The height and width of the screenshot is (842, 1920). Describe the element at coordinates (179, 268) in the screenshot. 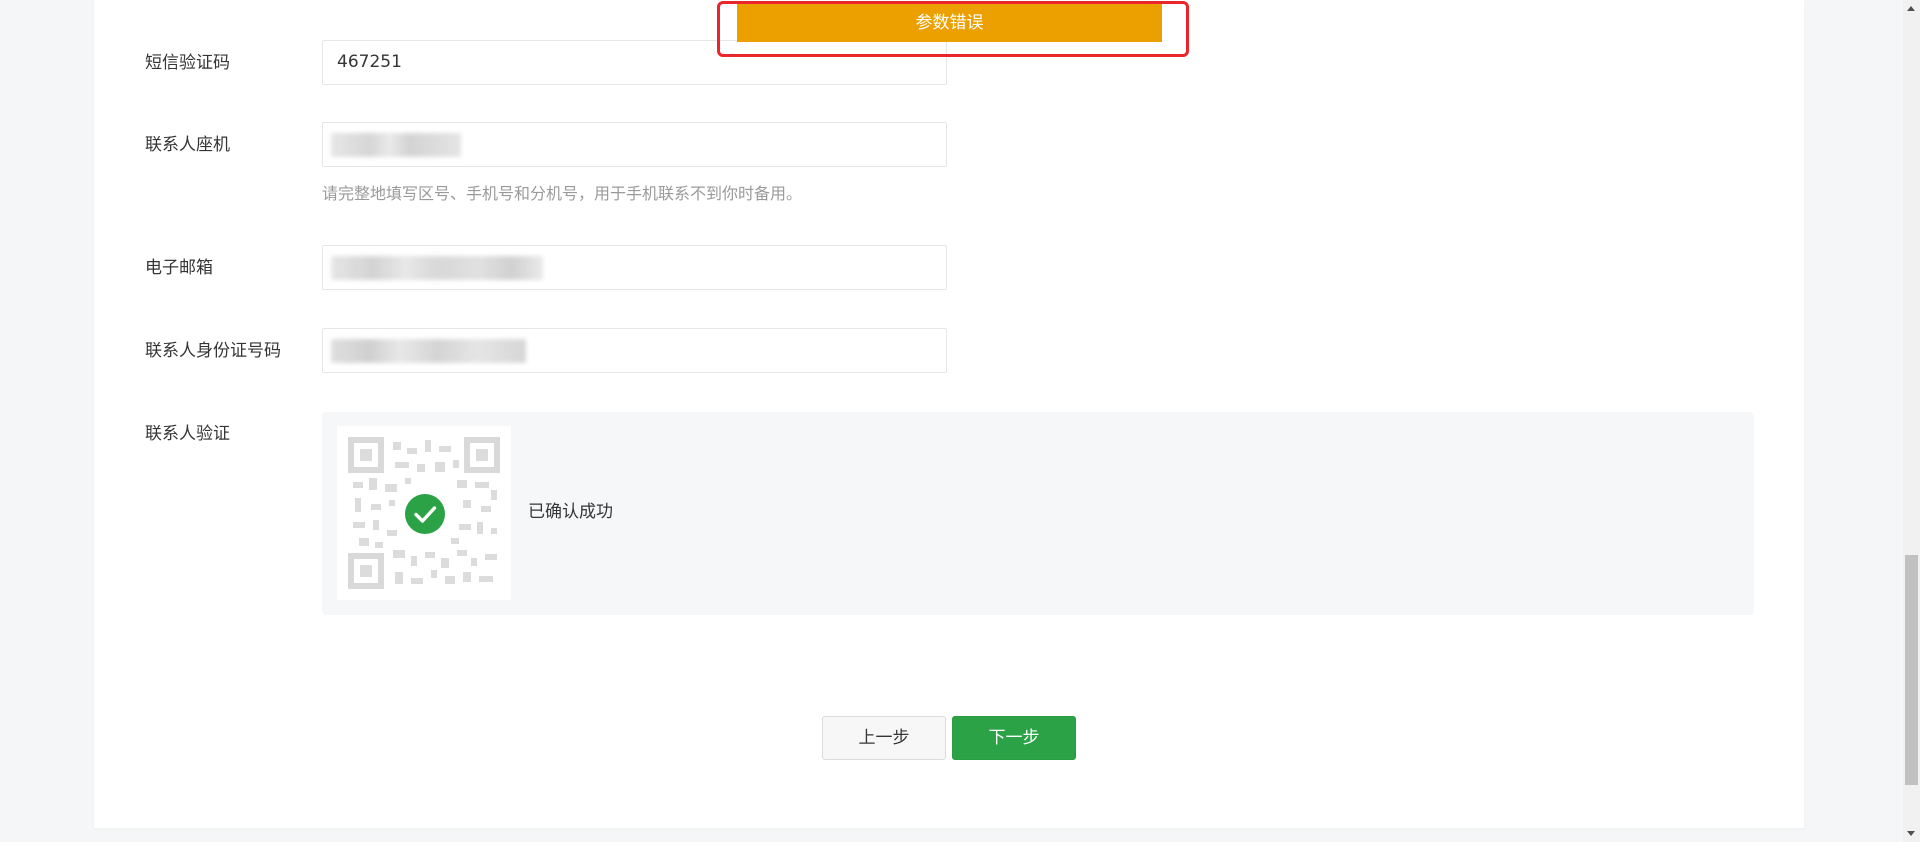

I see `email-label: 电子邮箱` at that location.